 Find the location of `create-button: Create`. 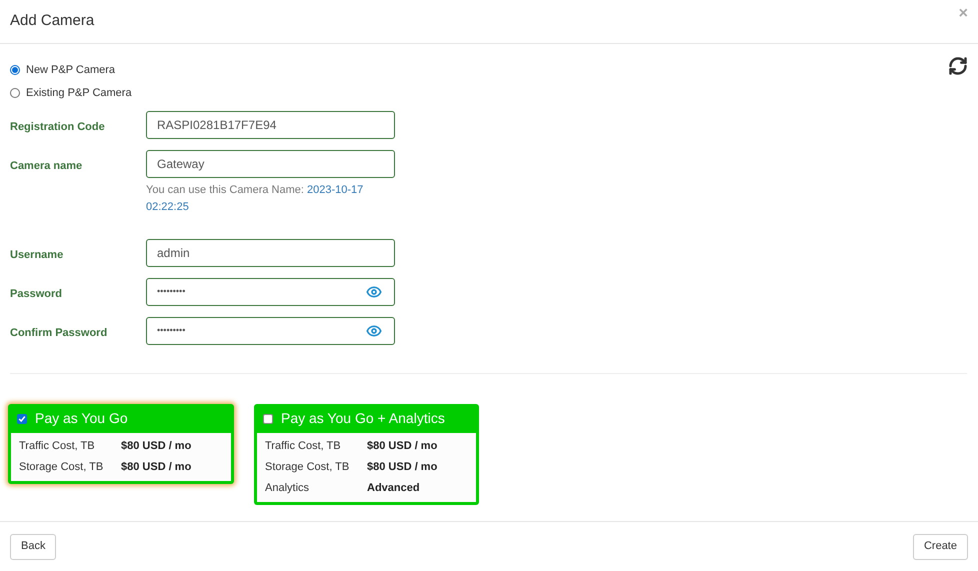

create-button: Create is located at coordinates (940, 547).